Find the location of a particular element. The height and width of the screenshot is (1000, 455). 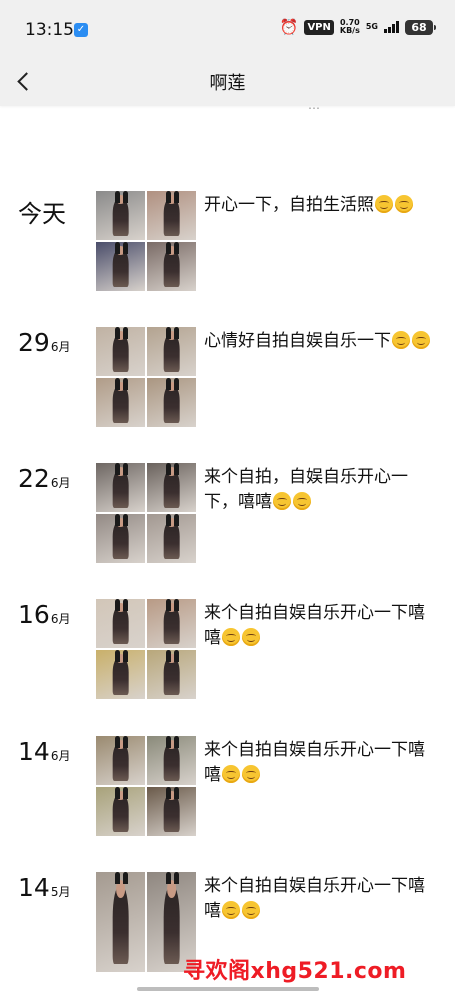

status-bar: 13:15 ✓ ⏰ VPN 0.70 KB/s 5G 68 is located at coordinates (227, 29).